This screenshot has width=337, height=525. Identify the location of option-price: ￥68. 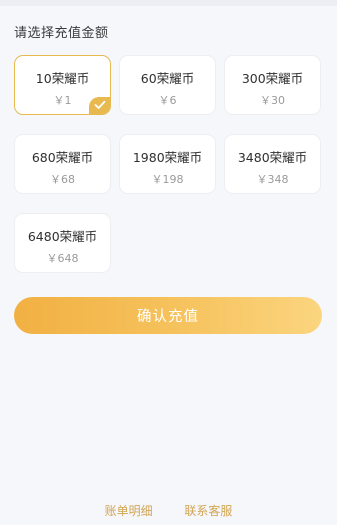
(62, 179).